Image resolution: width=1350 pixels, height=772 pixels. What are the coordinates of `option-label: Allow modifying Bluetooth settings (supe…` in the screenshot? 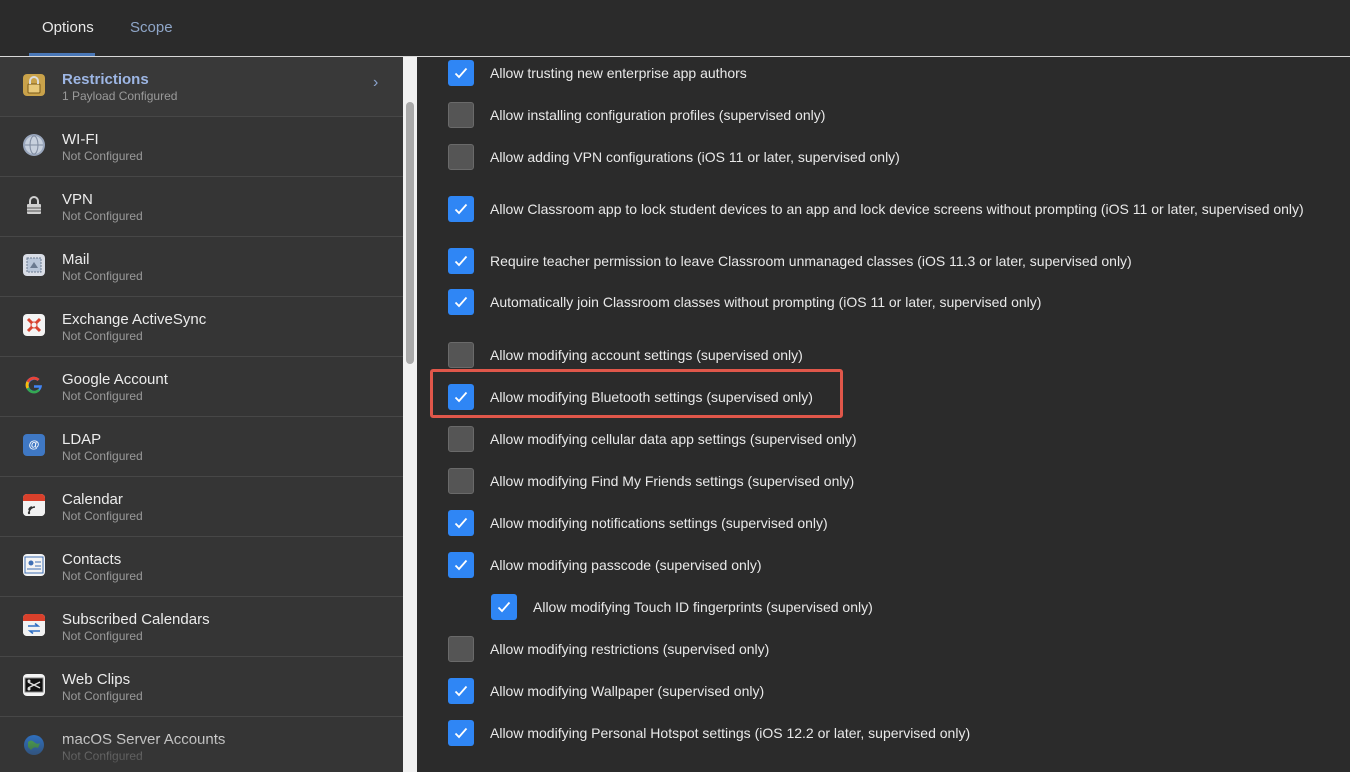 It's located at (651, 397).